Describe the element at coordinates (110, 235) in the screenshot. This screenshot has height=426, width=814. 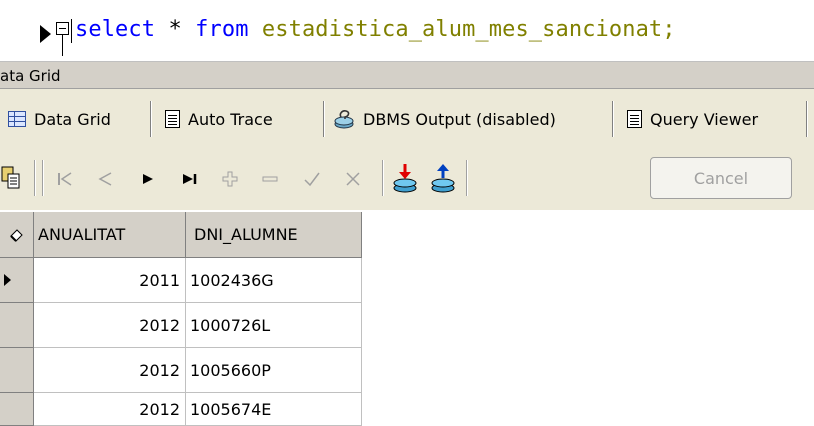
I see `column-header-anualitat: ANUALITAT` at that location.